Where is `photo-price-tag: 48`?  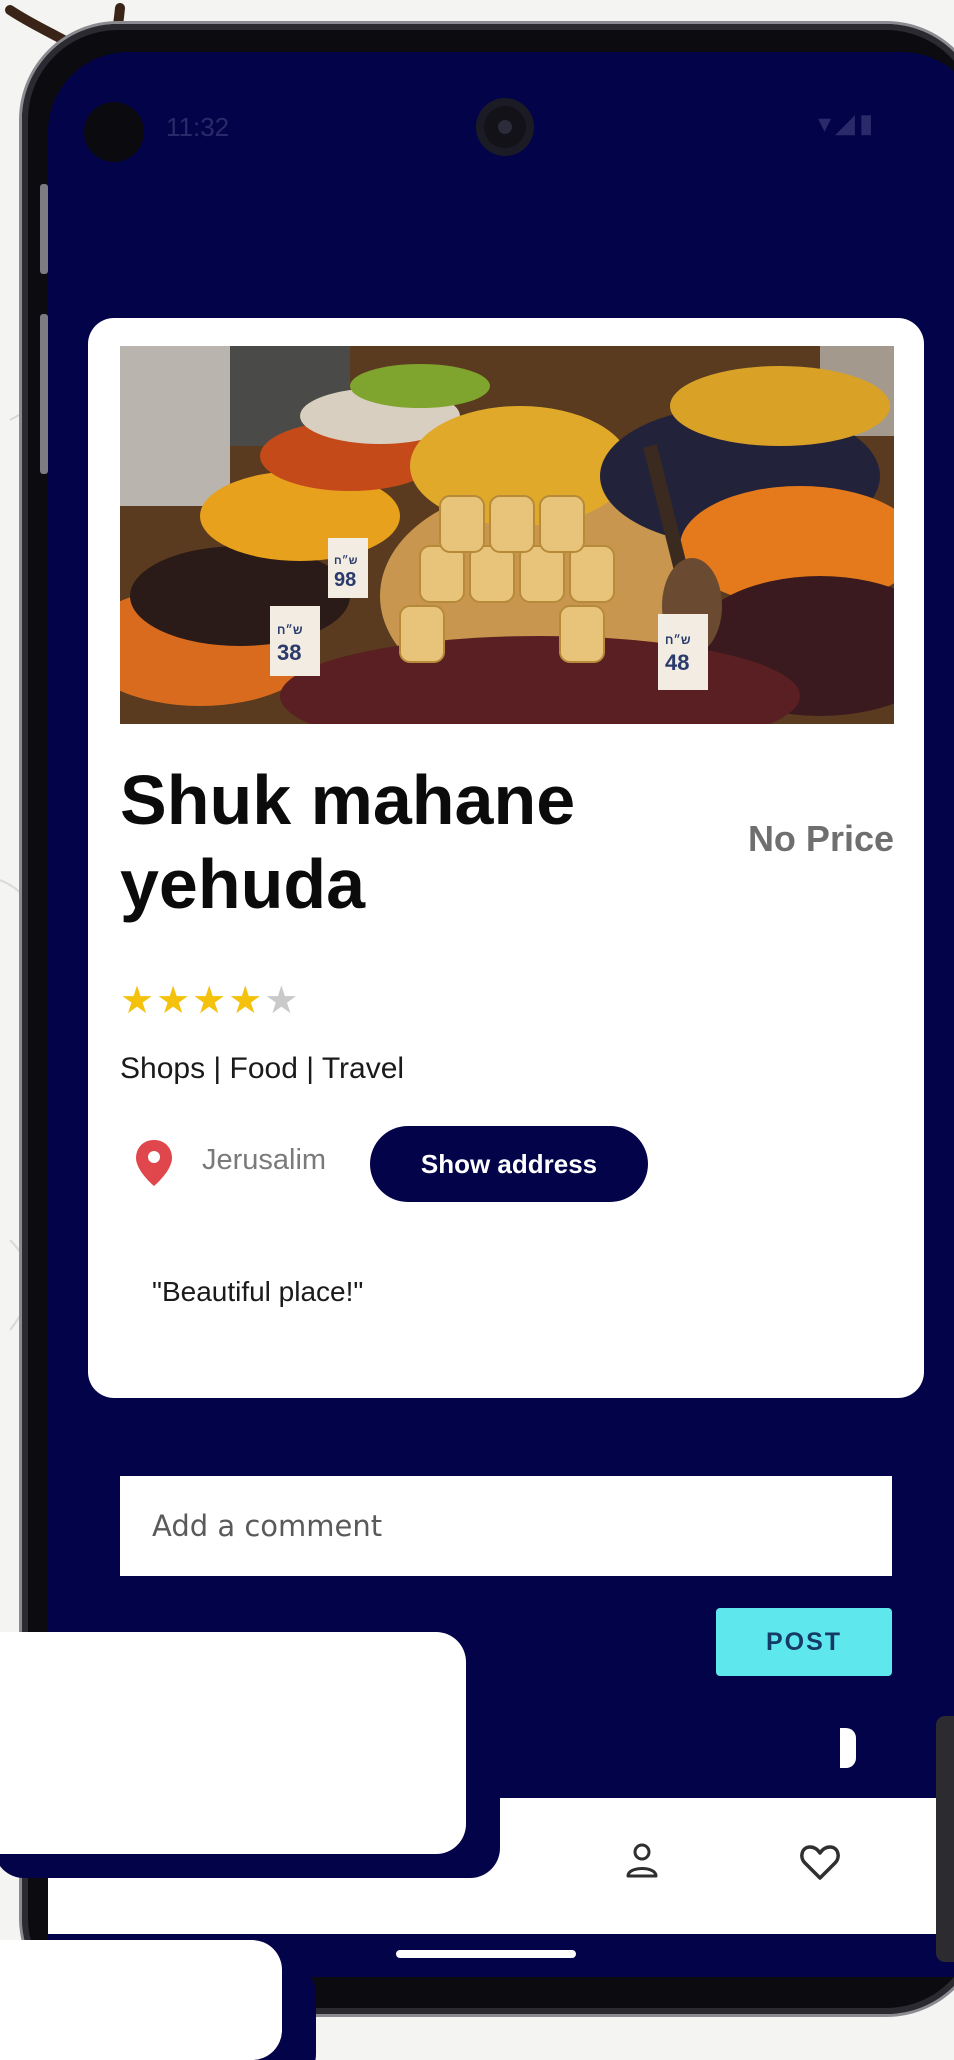 photo-price-tag: 48 is located at coordinates (677, 662).